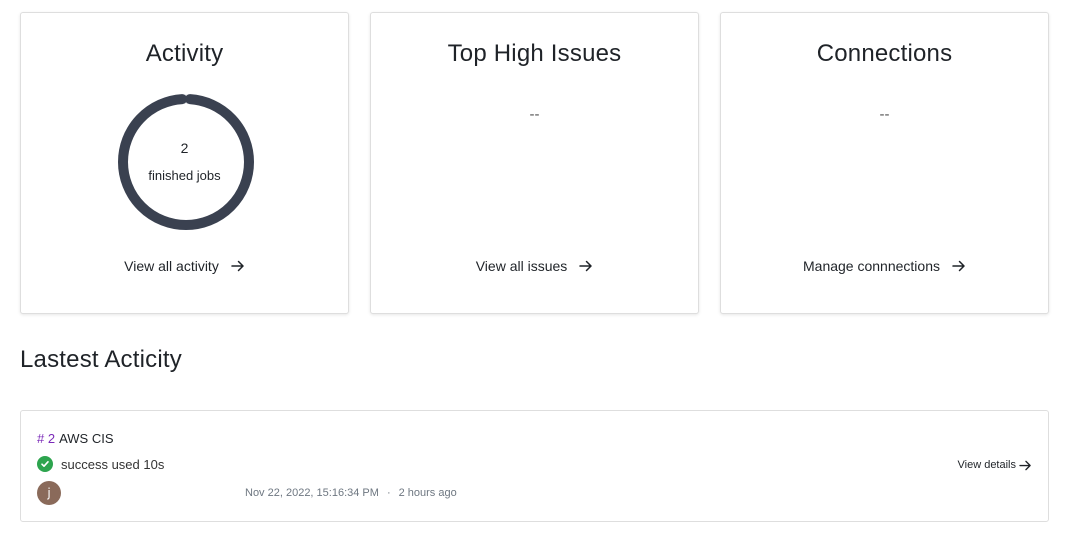 The image size is (1068, 544). What do you see at coordinates (49, 493) in the screenshot?
I see `avatar: j` at bounding box center [49, 493].